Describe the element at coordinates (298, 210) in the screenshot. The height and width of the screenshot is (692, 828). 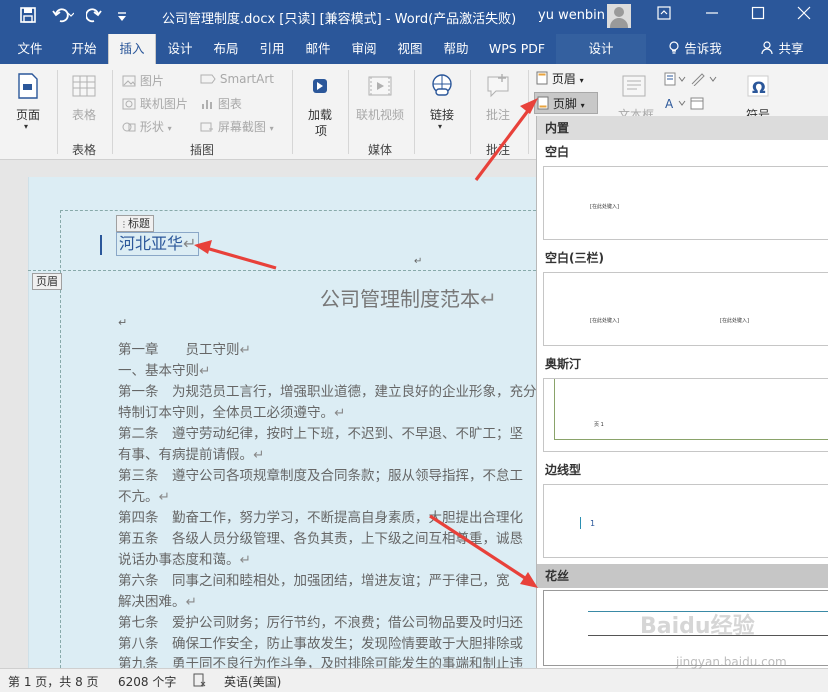
I see `header-boundary-top` at that location.